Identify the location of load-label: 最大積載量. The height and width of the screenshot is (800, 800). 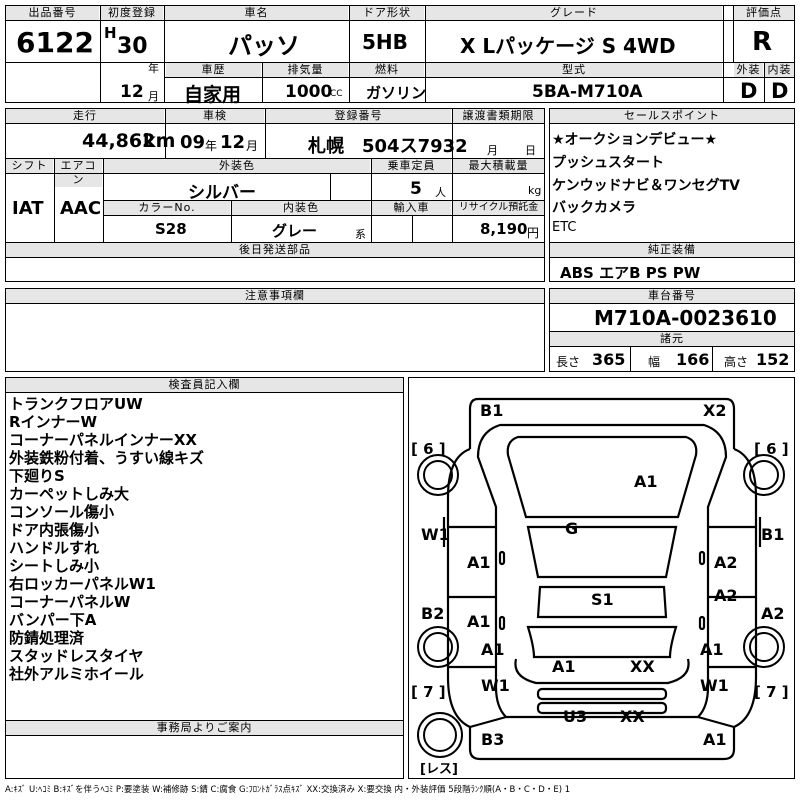
(498, 166).